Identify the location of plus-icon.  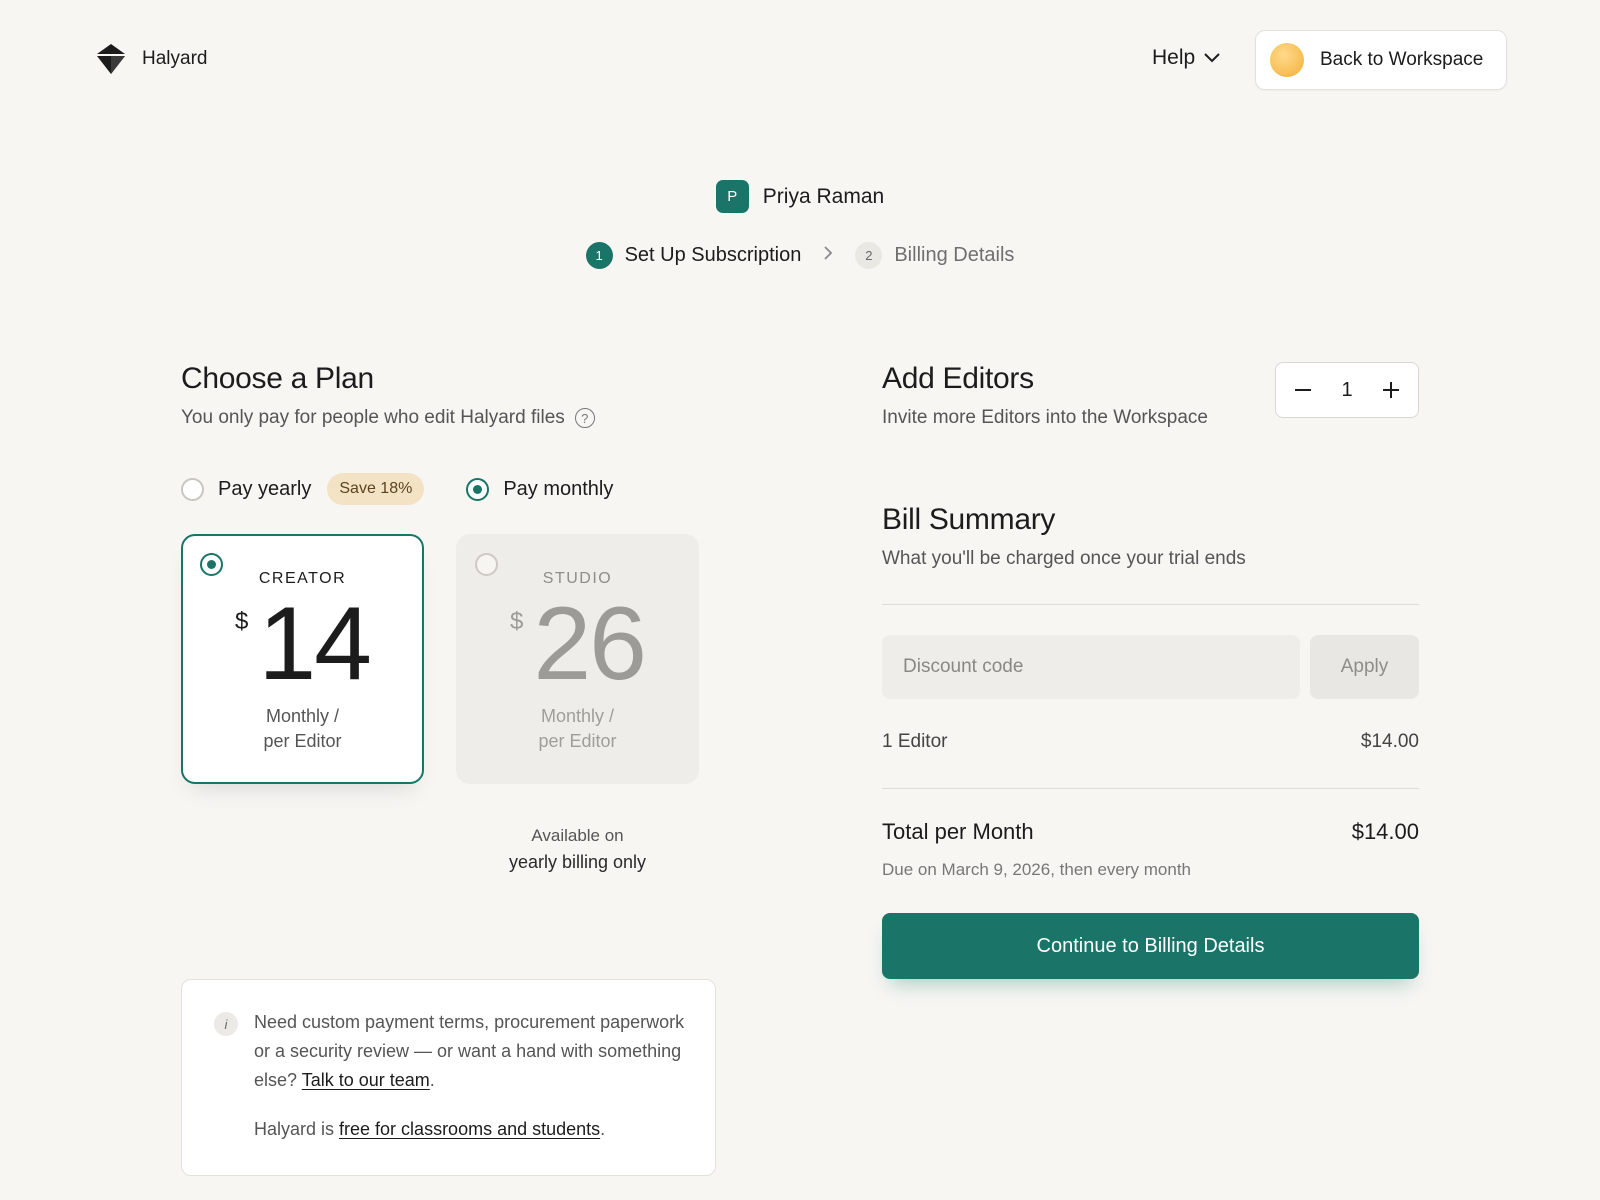
(1391, 390).